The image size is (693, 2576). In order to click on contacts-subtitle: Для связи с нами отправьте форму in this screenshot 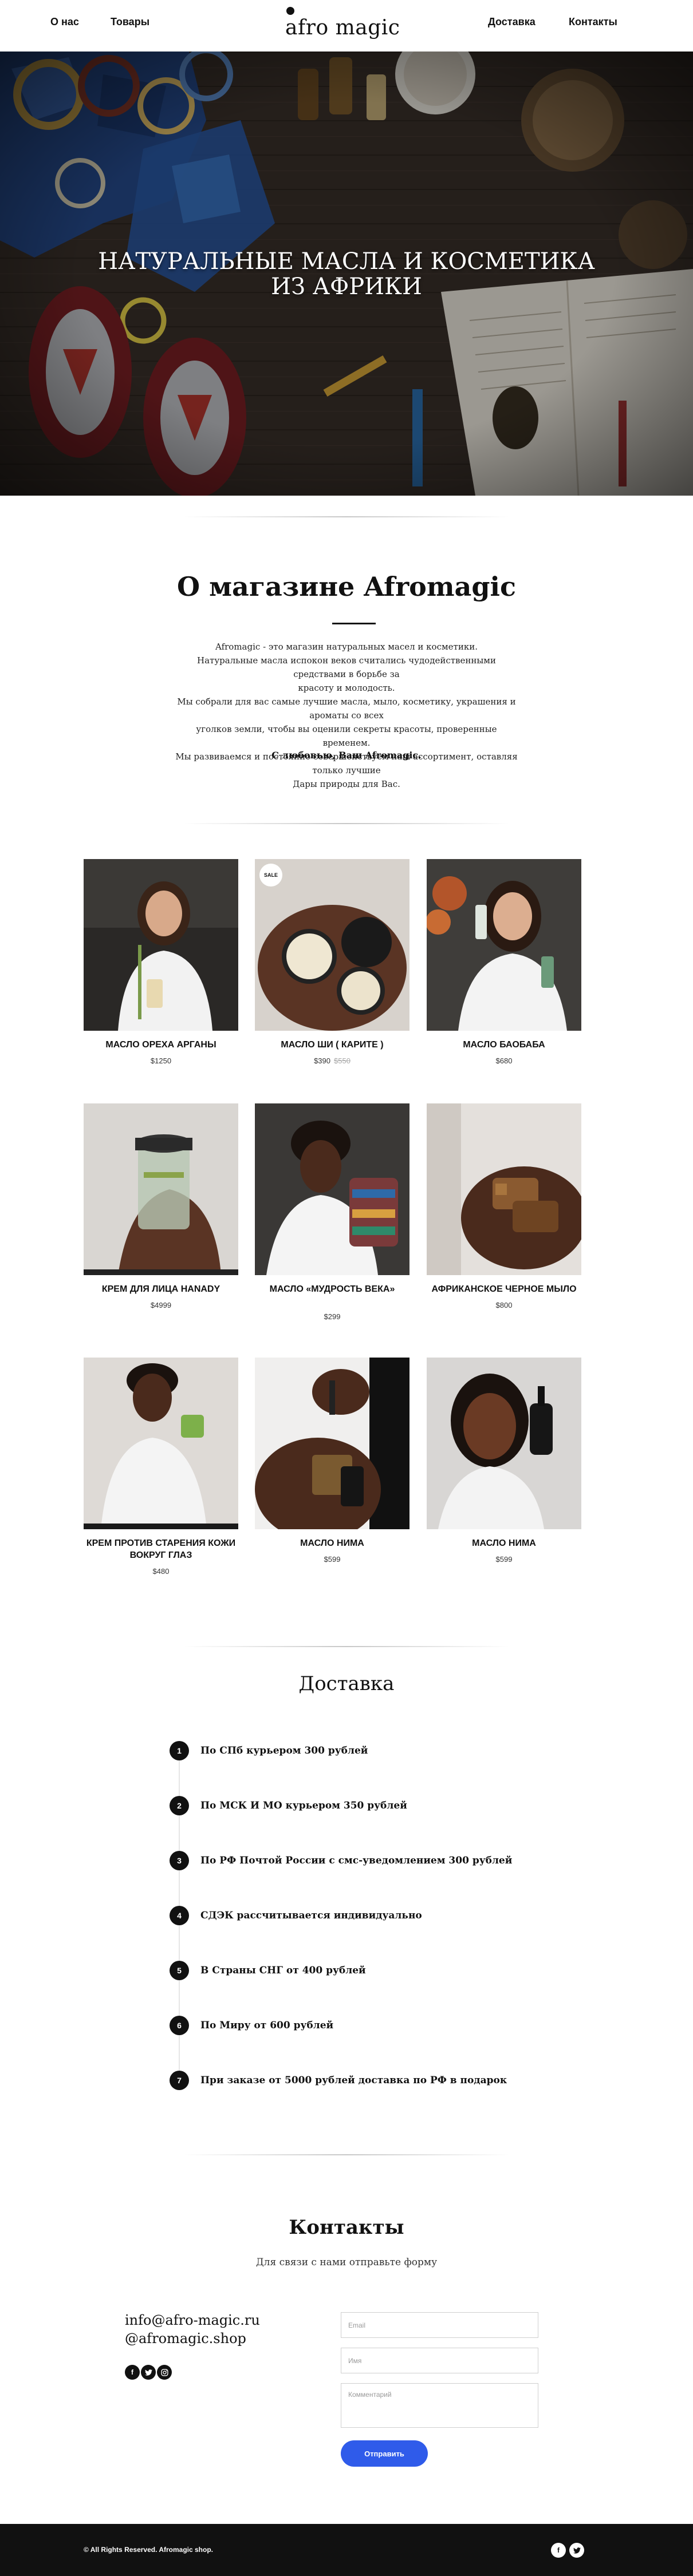, I will do `click(346, 2262)`.